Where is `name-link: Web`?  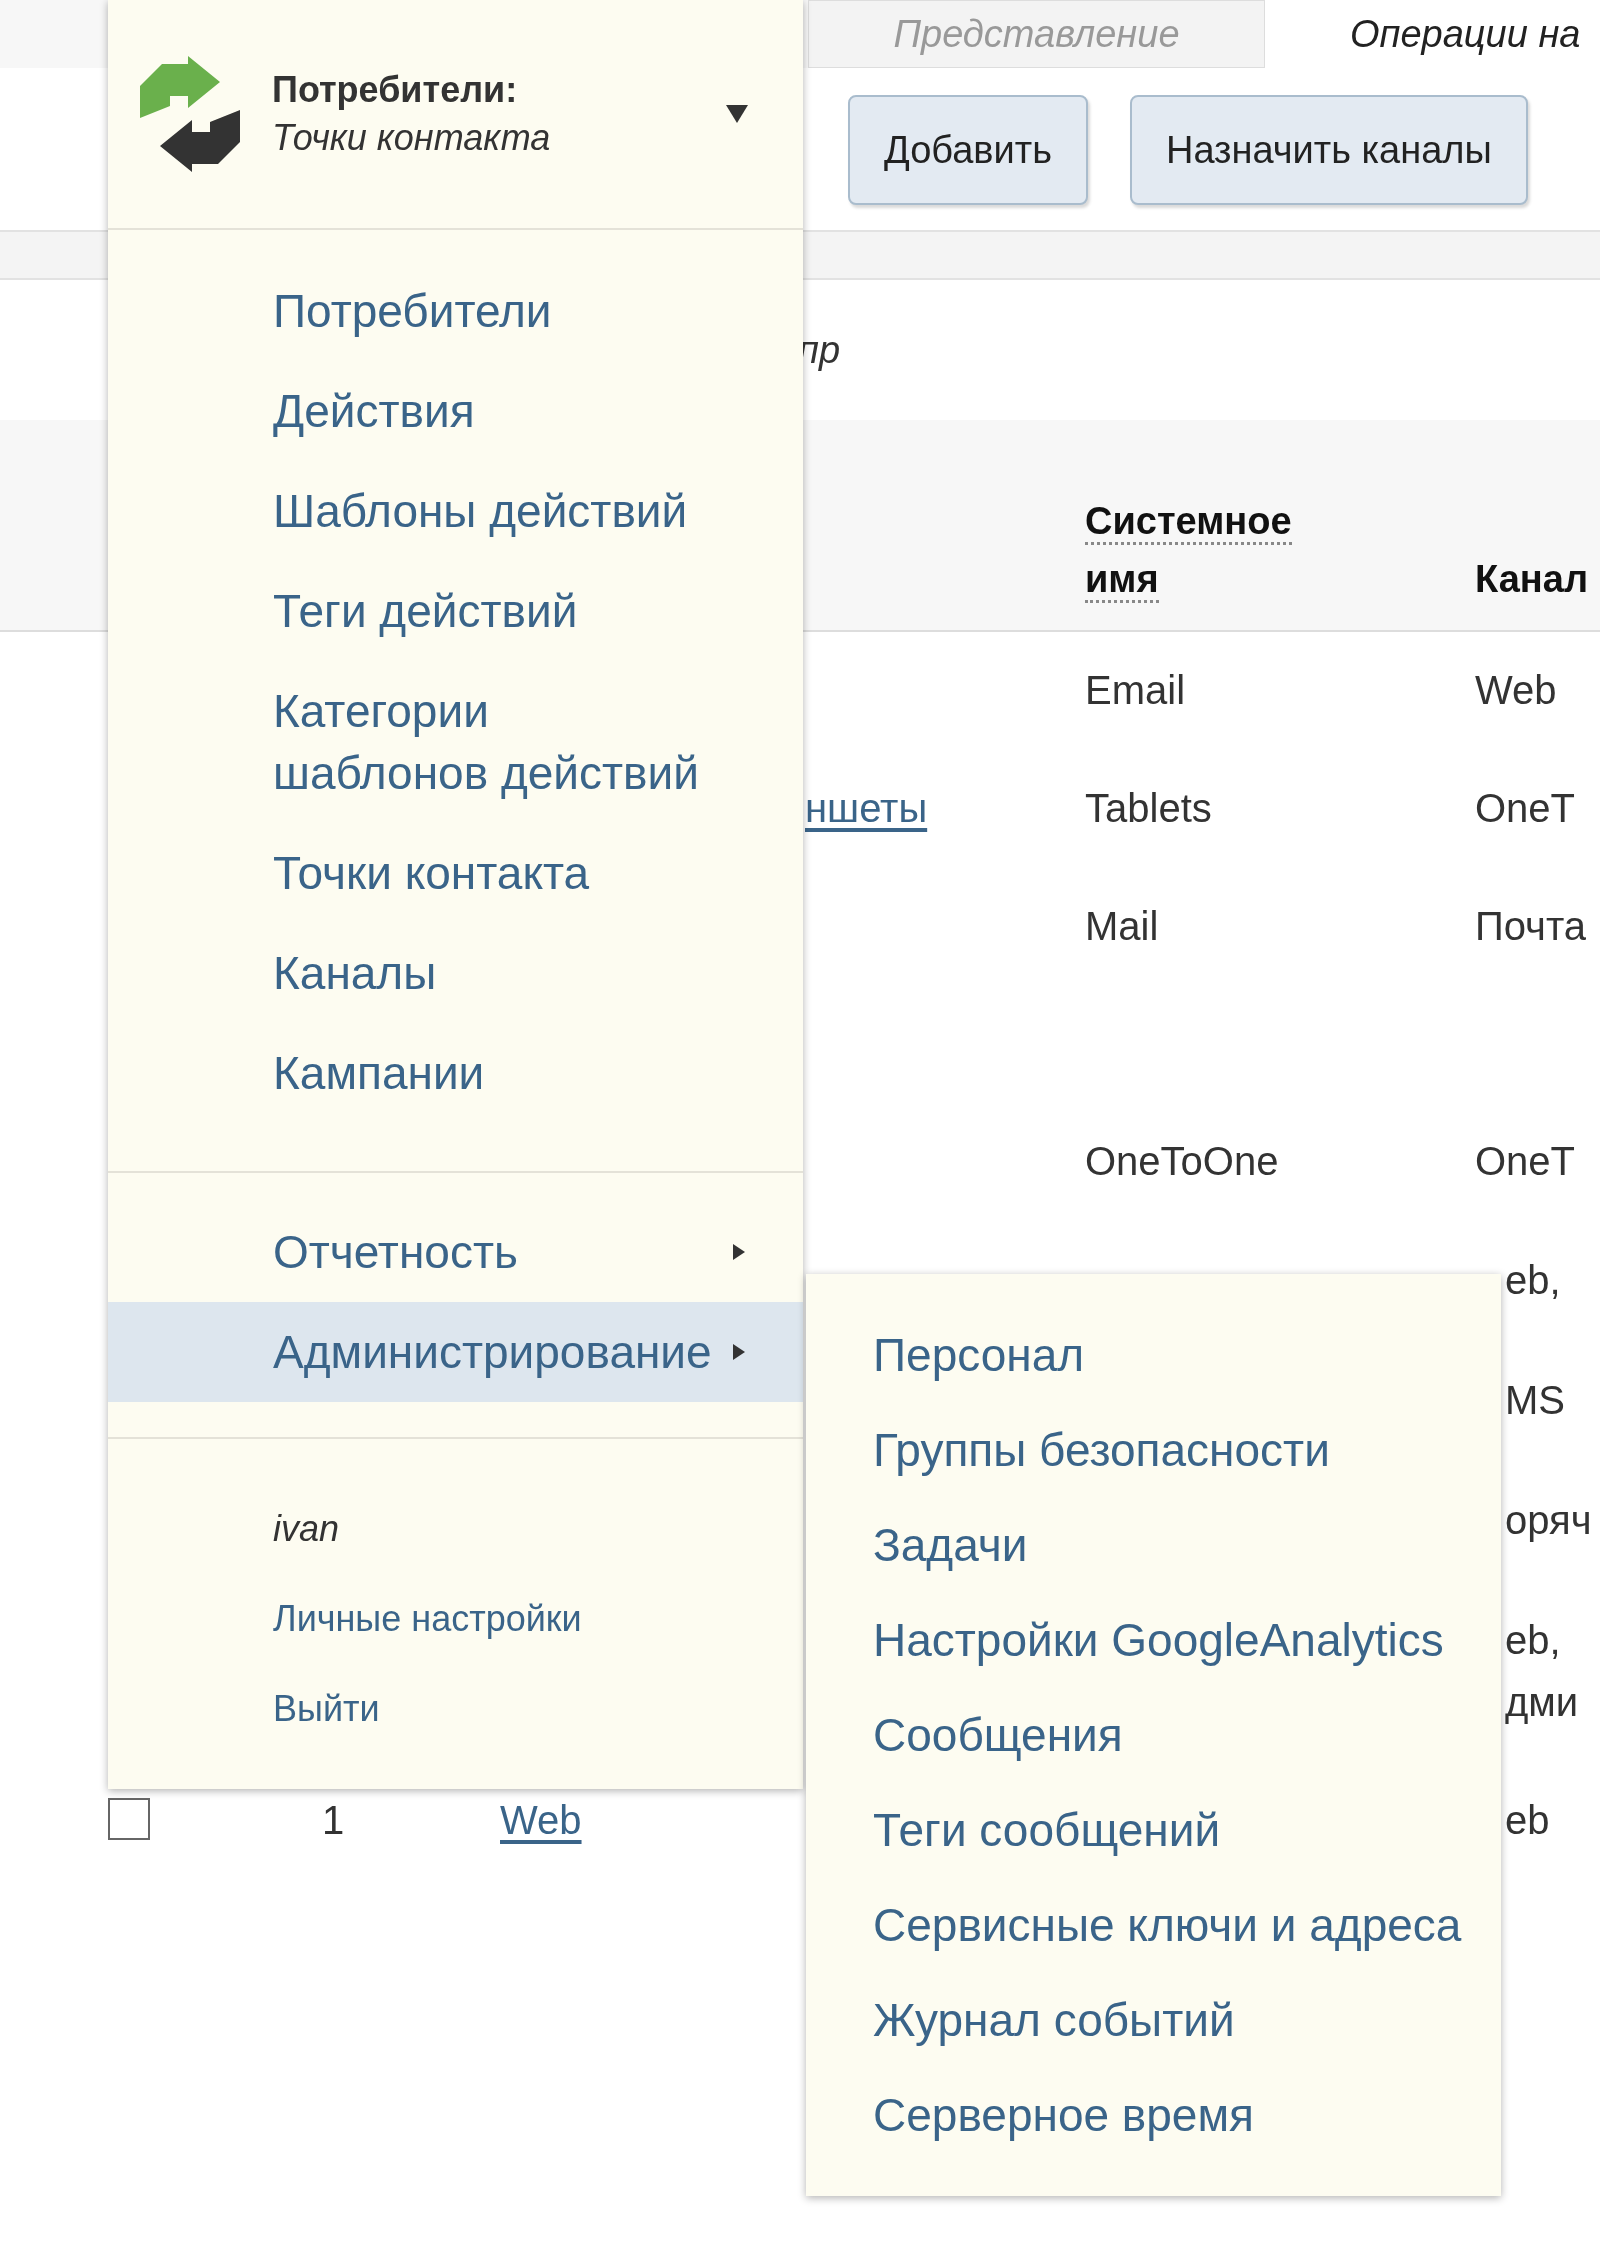 name-link: Web is located at coordinates (541, 1820).